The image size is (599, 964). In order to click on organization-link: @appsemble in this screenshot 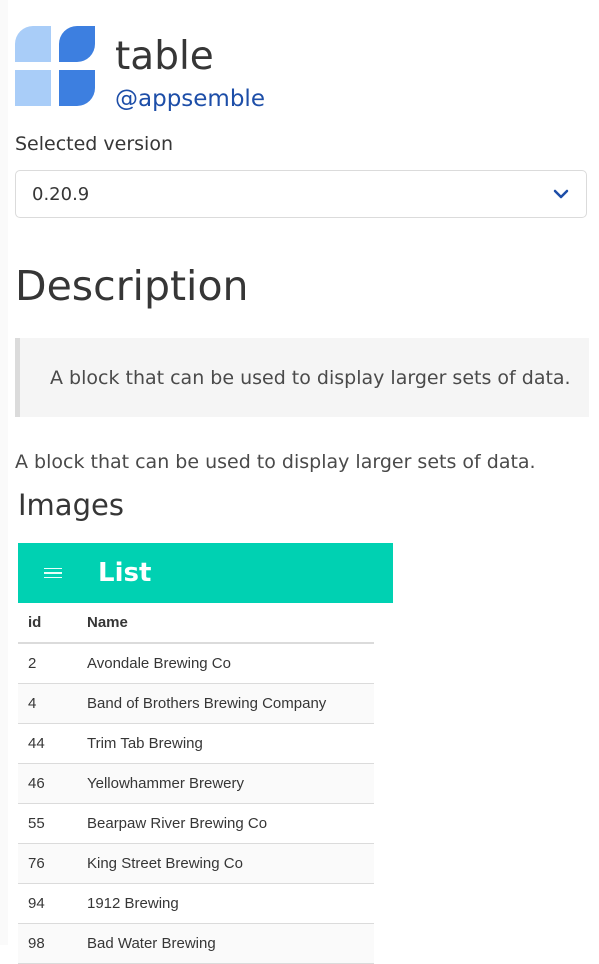, I will do `click(190, 99)`.